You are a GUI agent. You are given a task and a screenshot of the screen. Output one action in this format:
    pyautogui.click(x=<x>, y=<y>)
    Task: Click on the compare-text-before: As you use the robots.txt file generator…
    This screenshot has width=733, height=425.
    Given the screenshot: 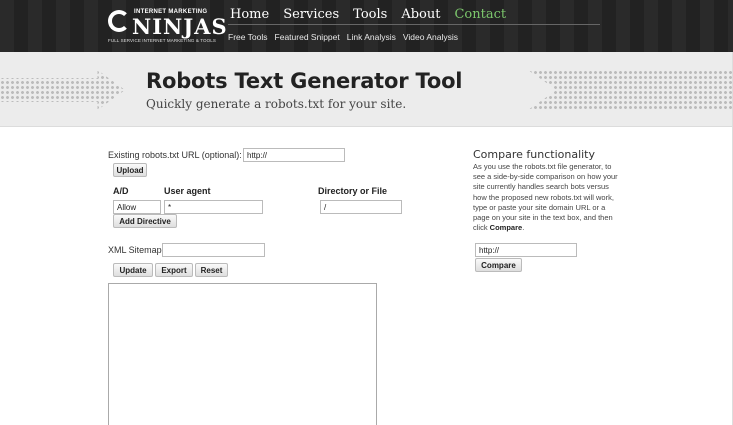 What is the action you would take?
    pyautogui.click(x=545, y=197)
    